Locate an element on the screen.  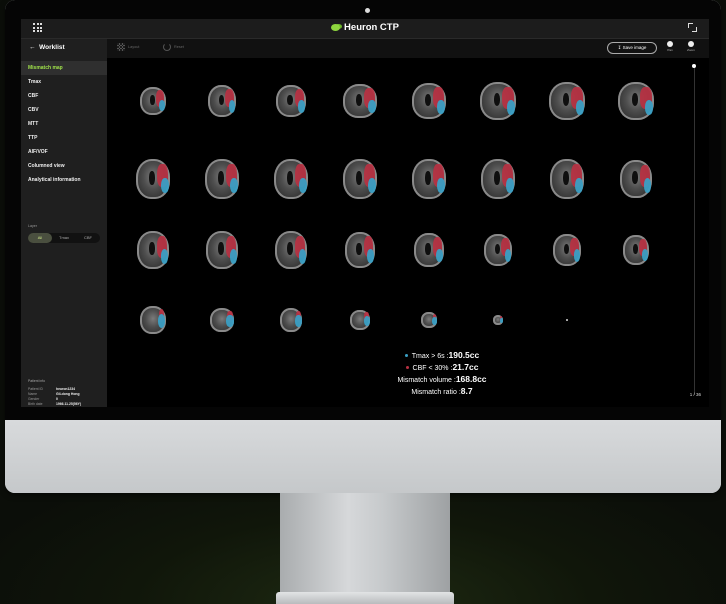
monitor-chin is located at coordinates (363, 456).